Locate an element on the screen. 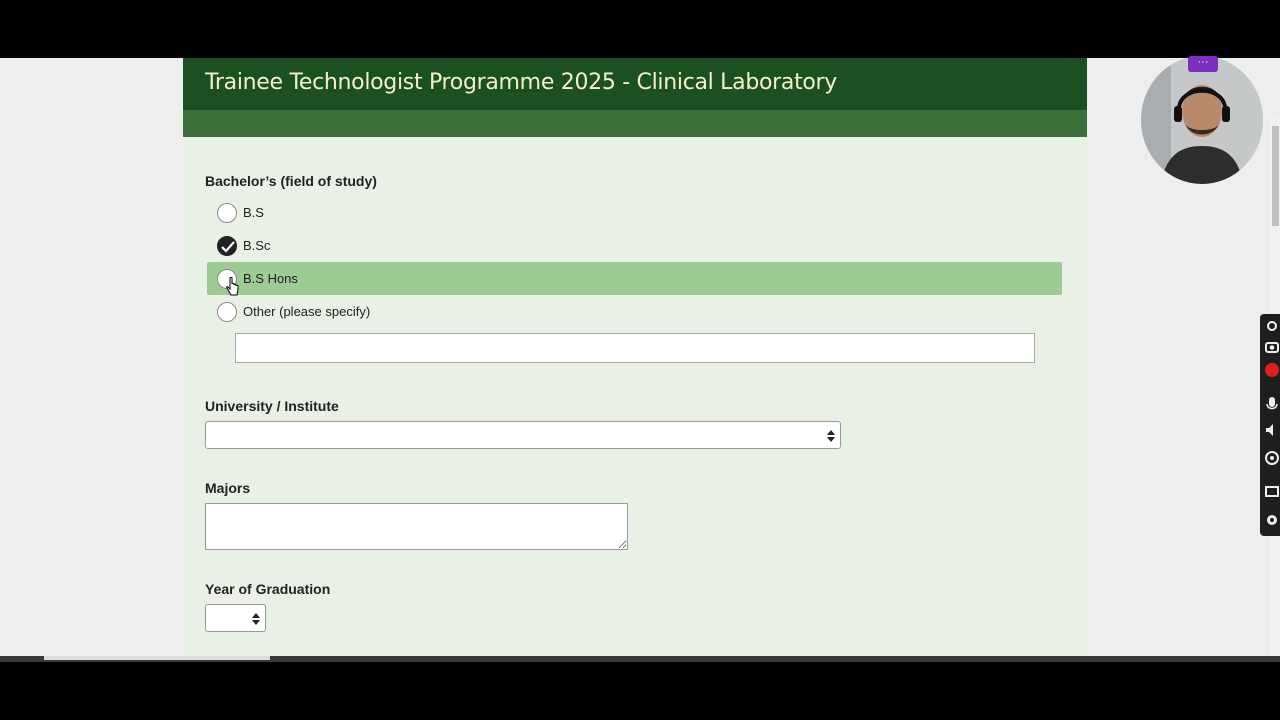 This screenshot has height=720, width=1280. webcam-menu-badge: ··· is located at coordinates (1203, 64).